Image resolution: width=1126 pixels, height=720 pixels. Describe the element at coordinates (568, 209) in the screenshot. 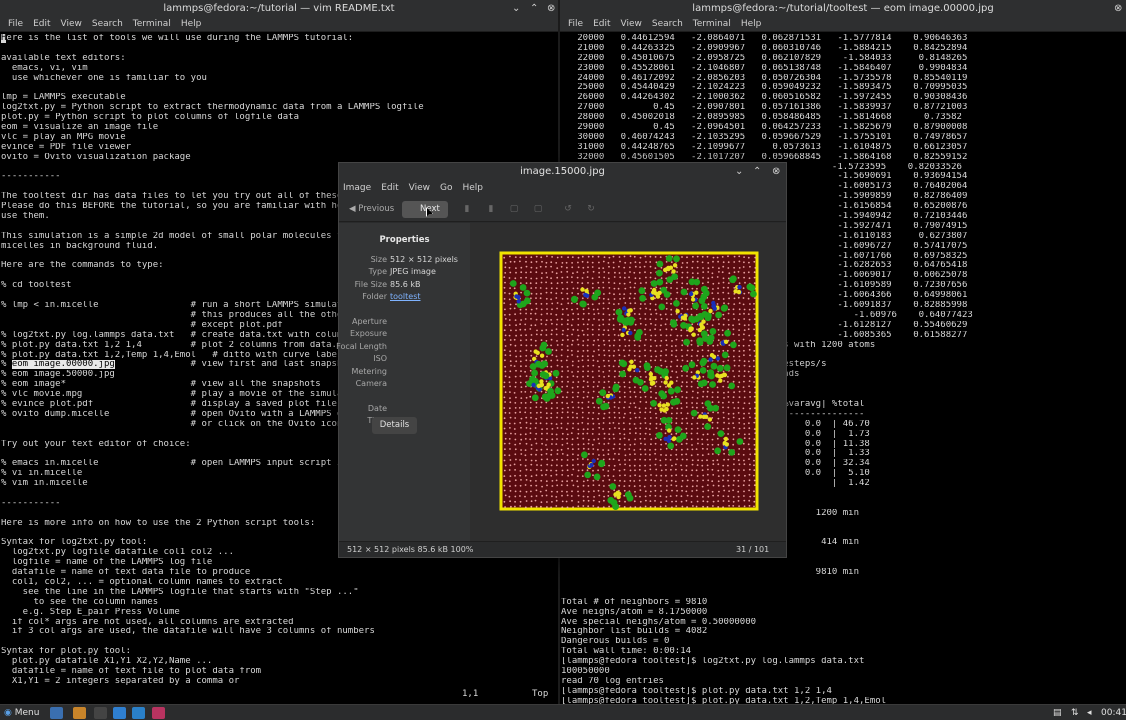

I see `rotate-left-icon: ↺` at that location.